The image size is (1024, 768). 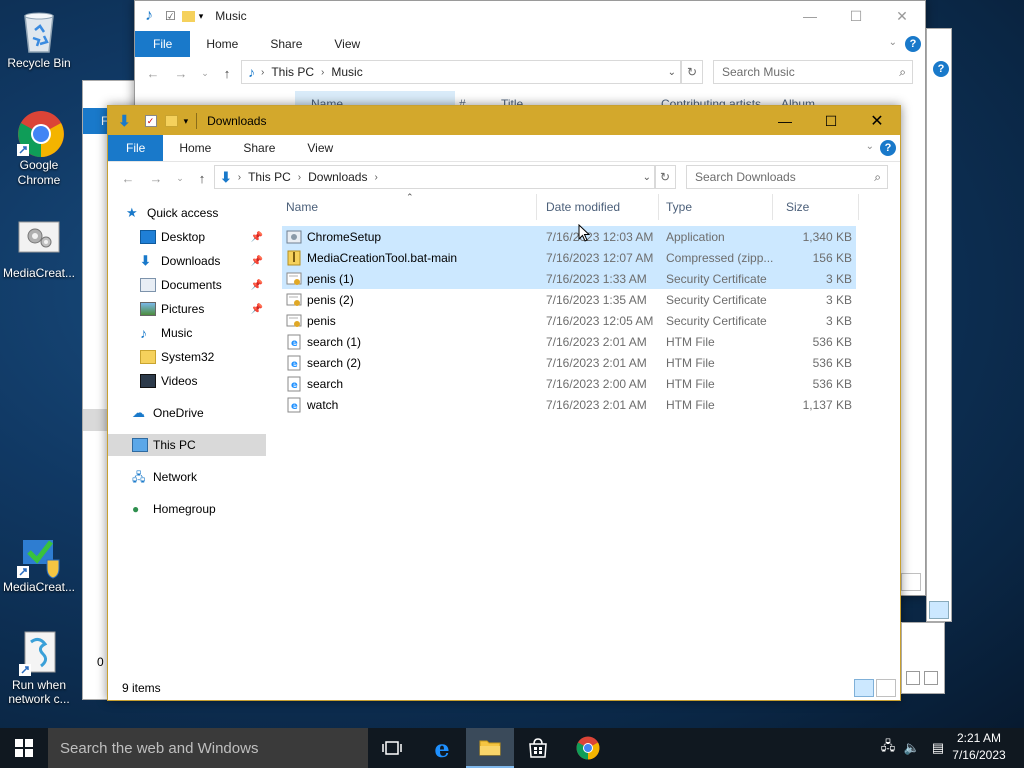 What do you see at coordinates (208, 748) in the screenshot?
I see `taskbar-search-input: Search the web and Windows` at bounding box center [208, 748].